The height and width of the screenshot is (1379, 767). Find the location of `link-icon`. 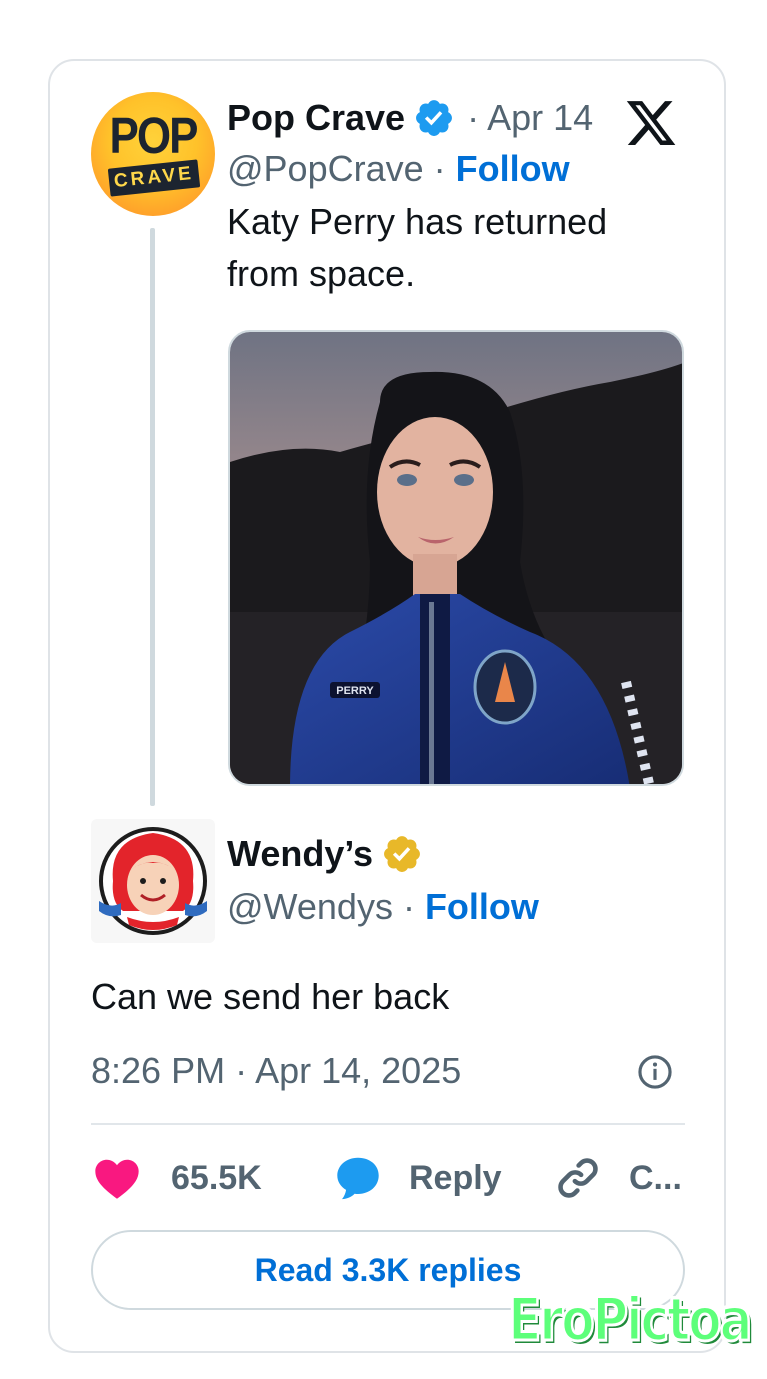

link-icon is located at coordinates (578, 1178).